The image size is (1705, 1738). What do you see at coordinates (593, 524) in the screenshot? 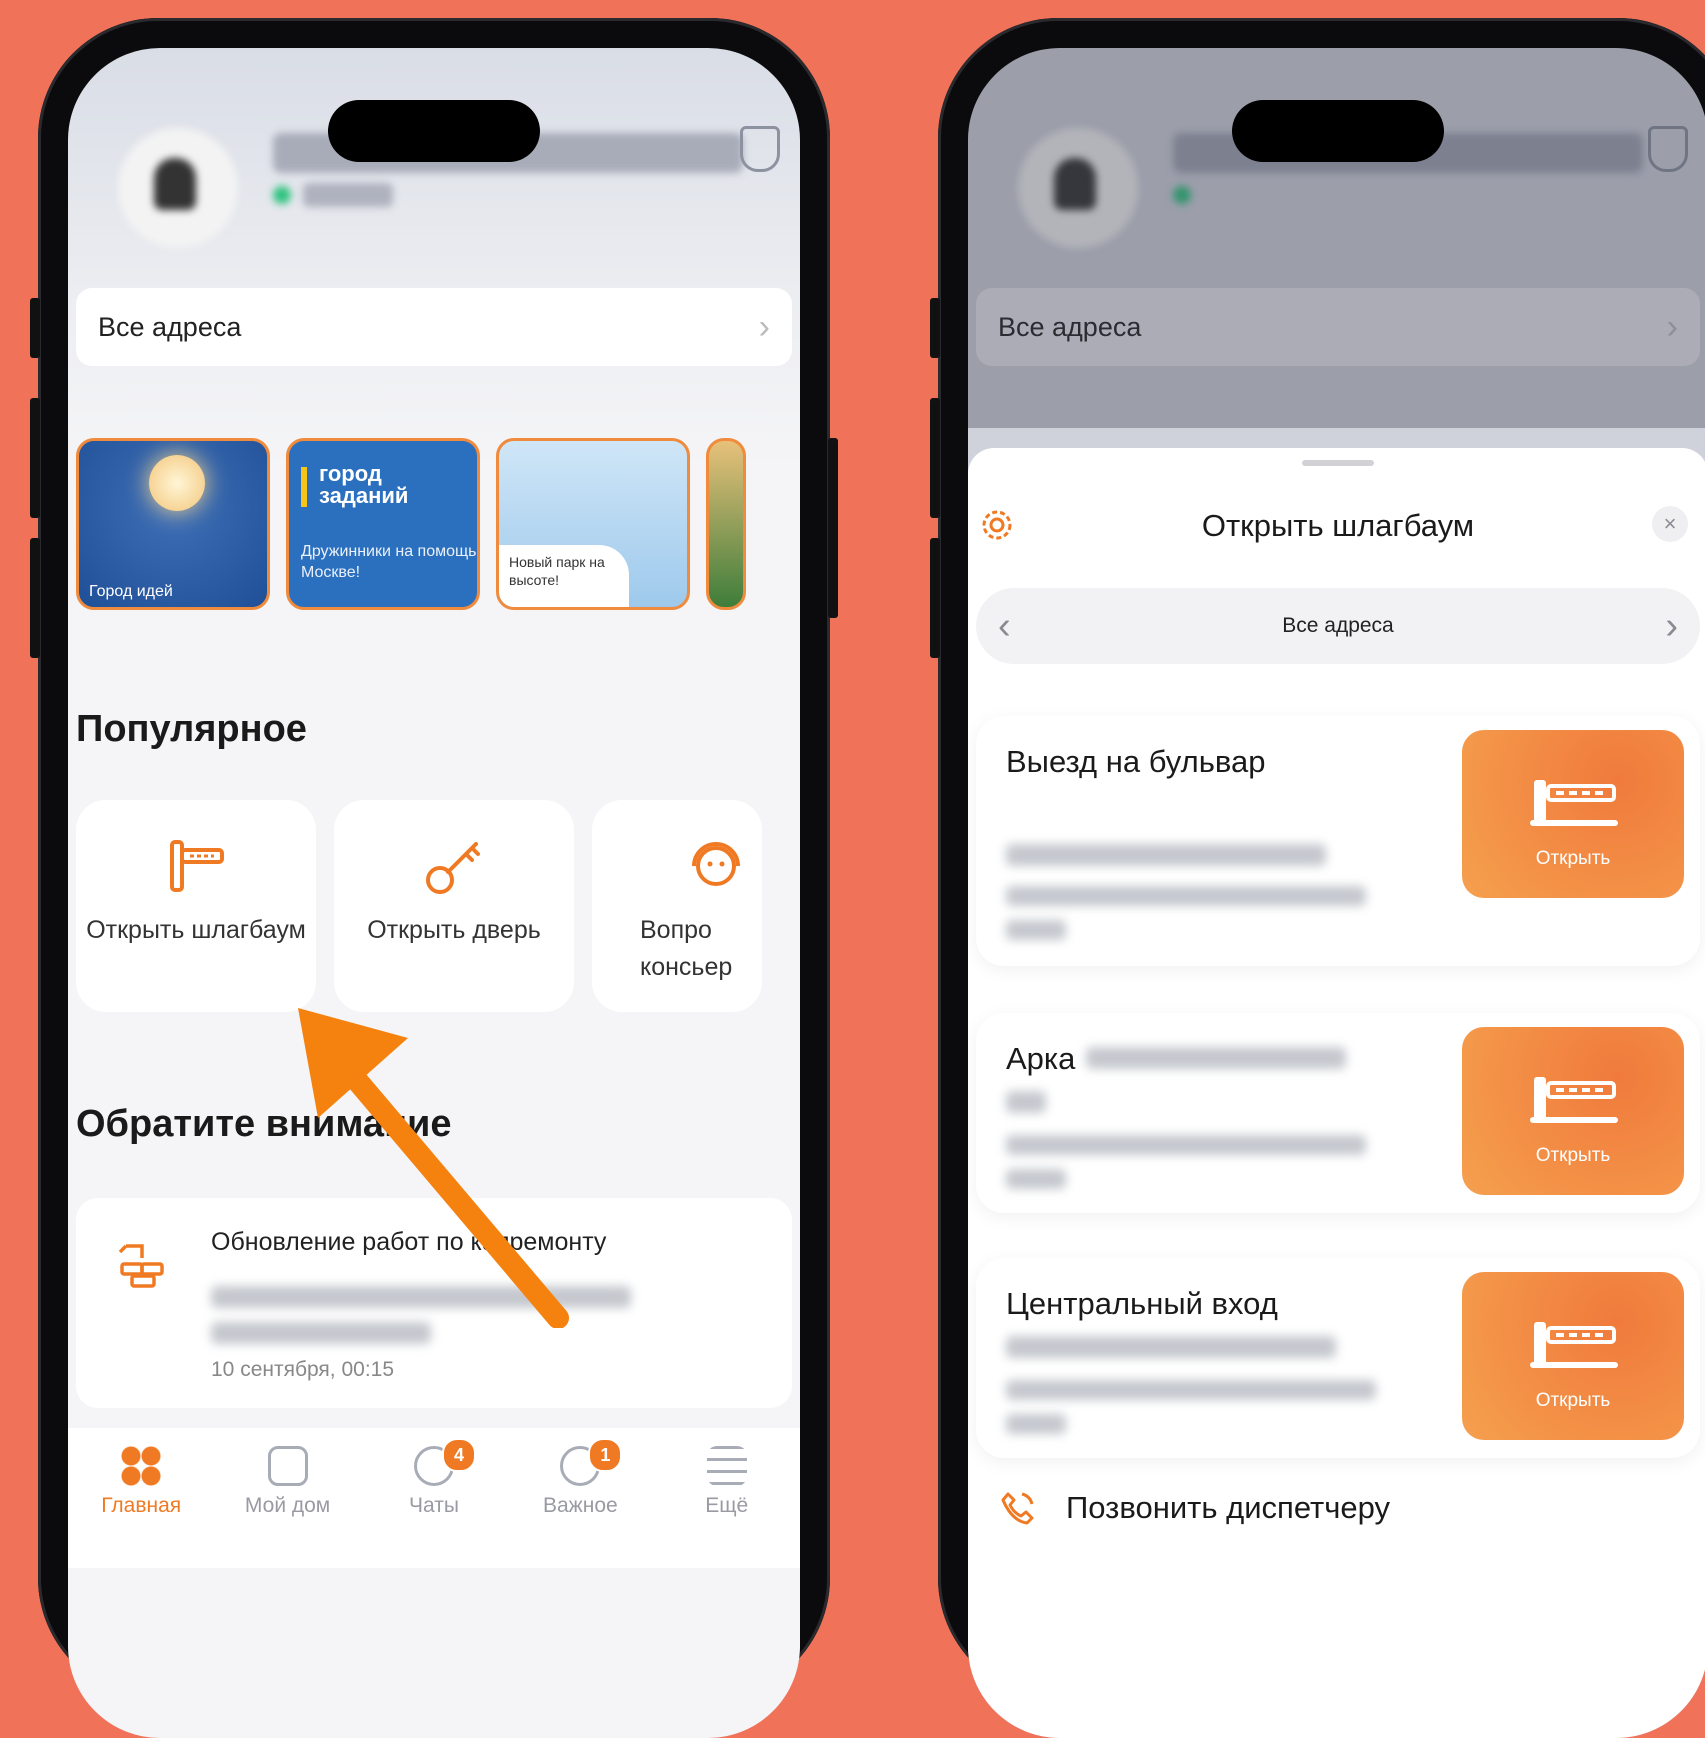
I see `story-card: Новый парк на высоте!` at bounding box center [593, 524].